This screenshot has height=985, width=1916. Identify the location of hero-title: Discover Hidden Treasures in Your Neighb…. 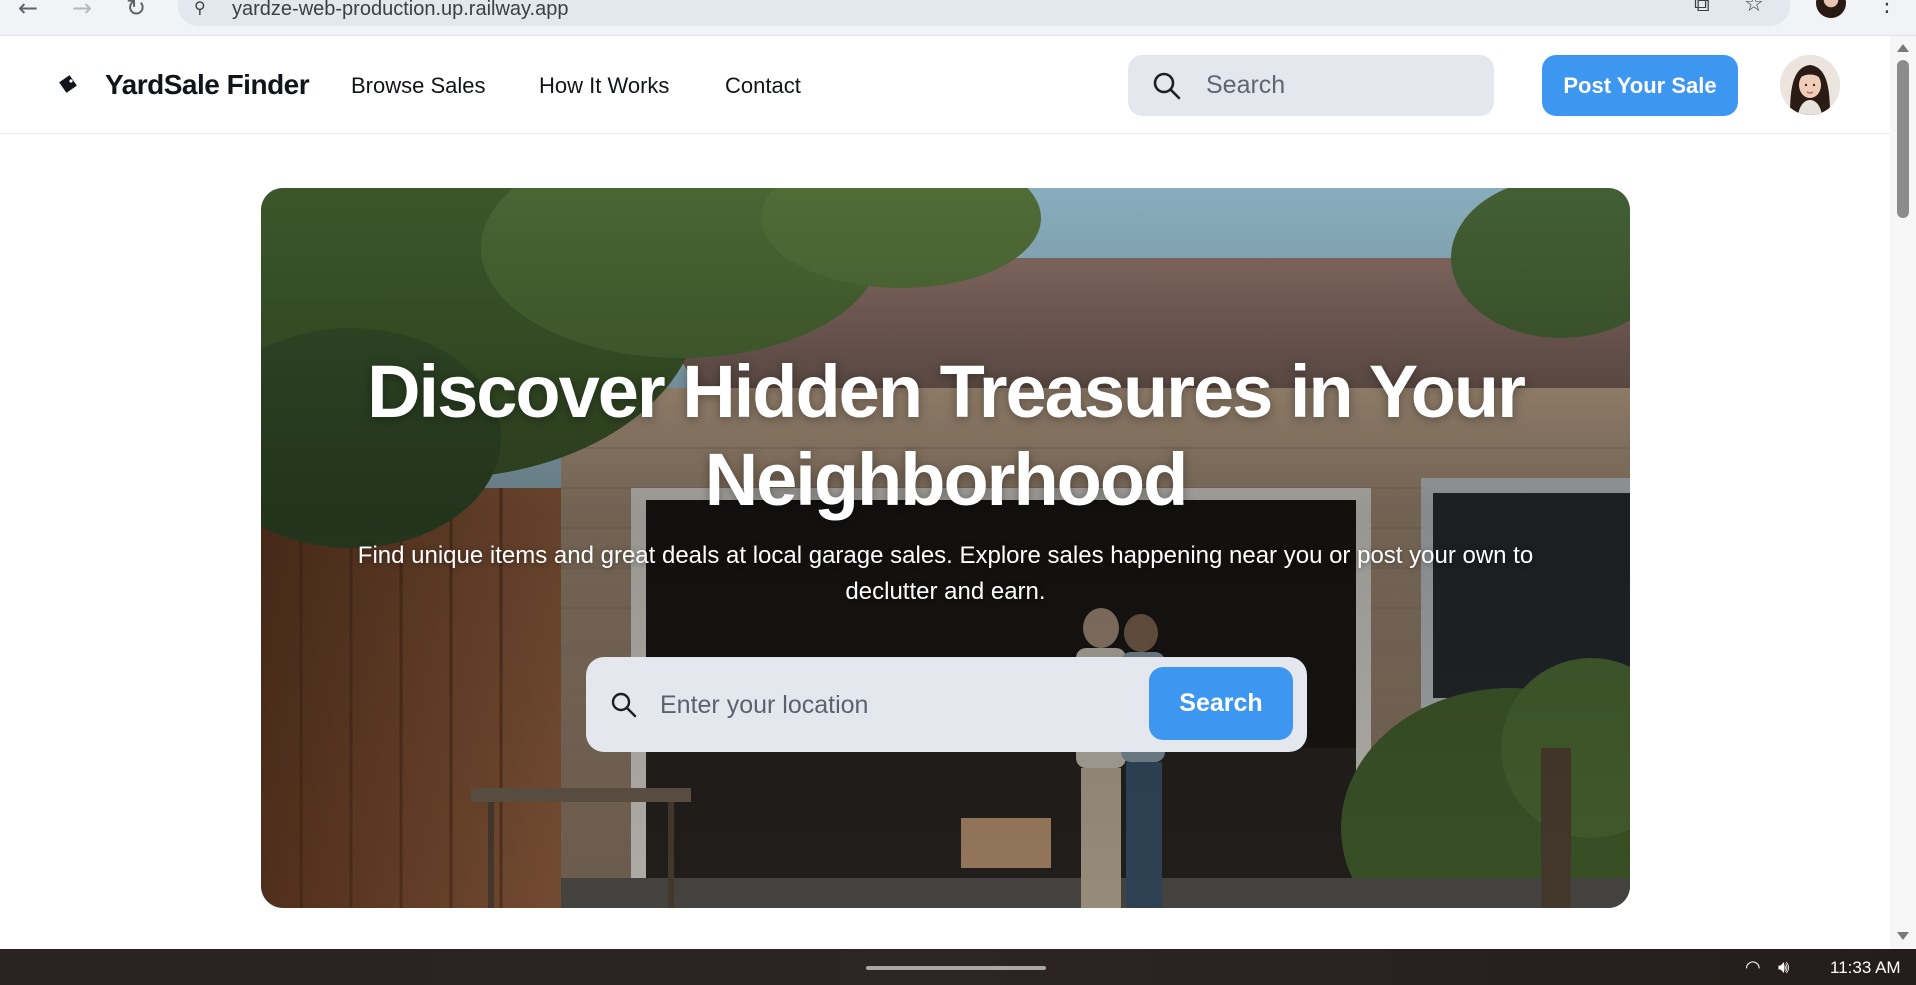
(946, 435).